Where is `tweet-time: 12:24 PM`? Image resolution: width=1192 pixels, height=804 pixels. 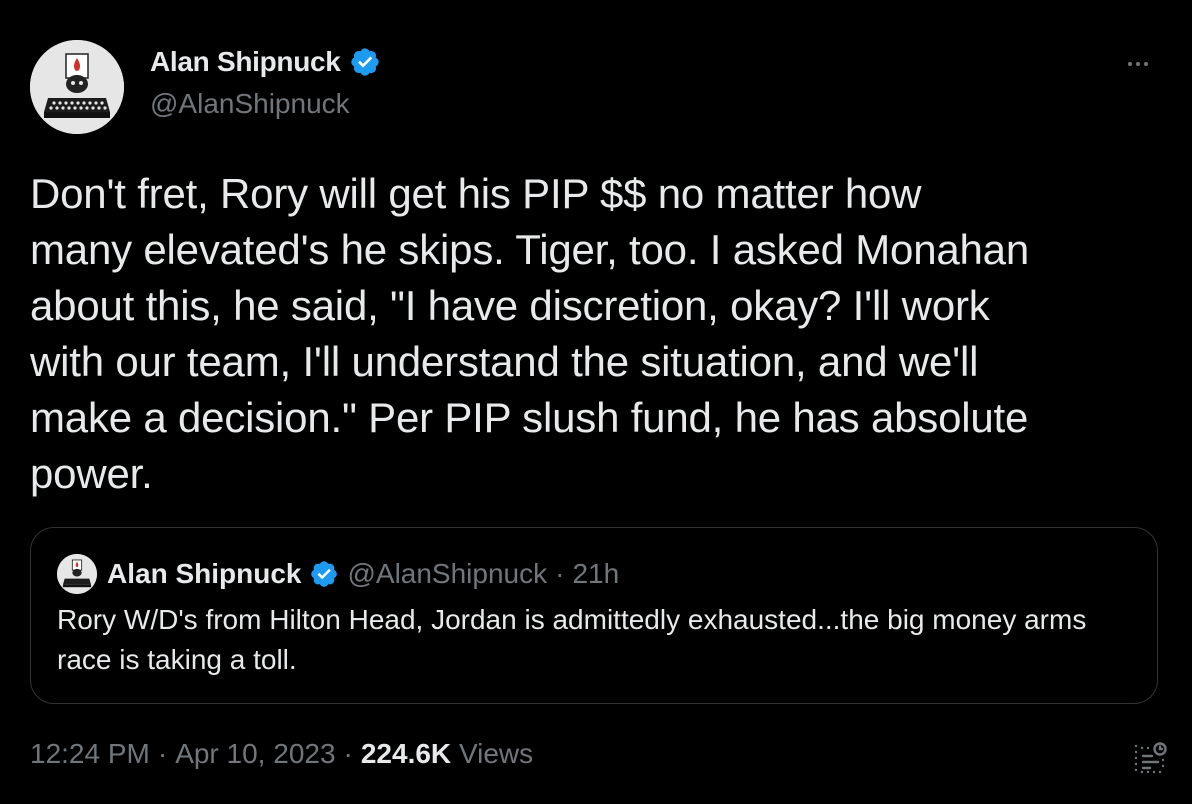 tweet-time: 12:24 PM is located at coordinates (90, 754).